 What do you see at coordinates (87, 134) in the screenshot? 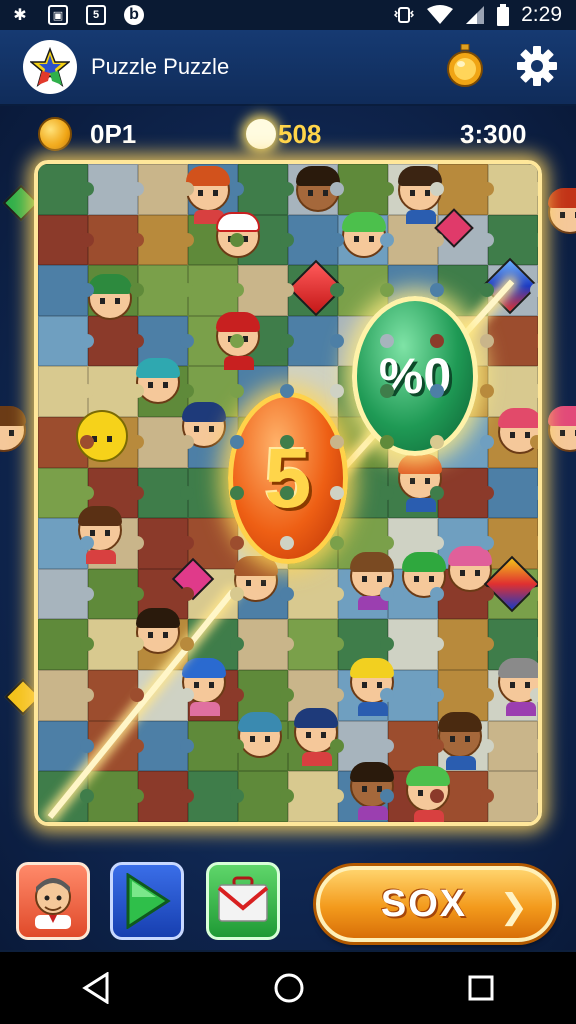
I see `hud-left: 0P1` at bounding box center [87, 134].